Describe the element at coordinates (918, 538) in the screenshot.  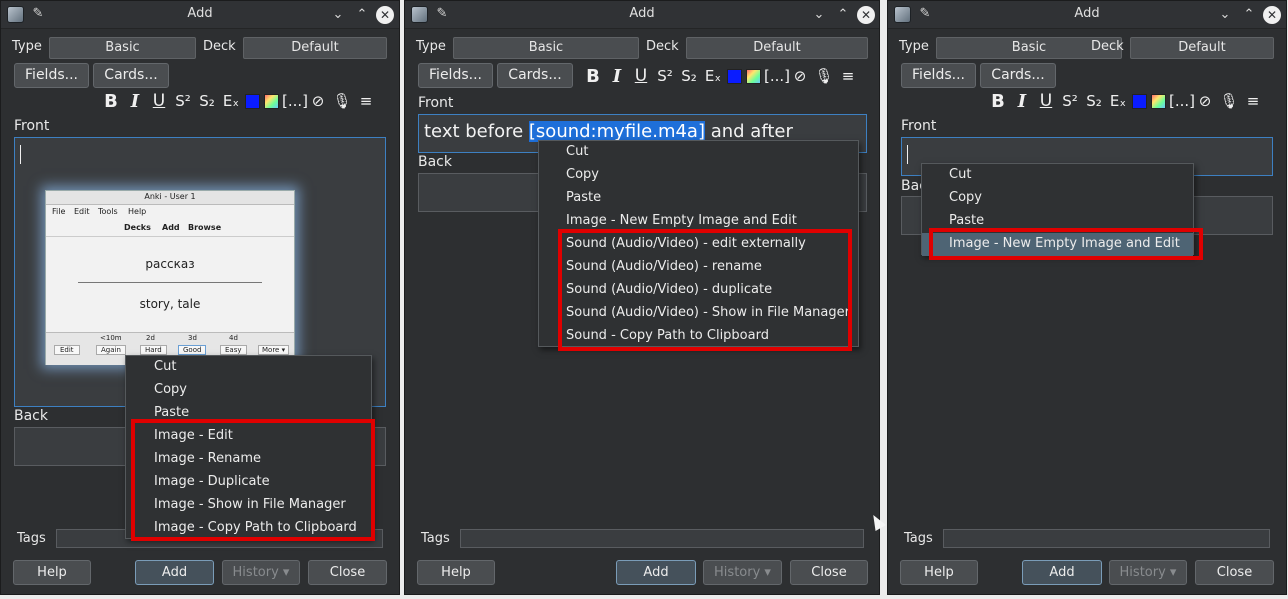
I see `tags-label: Tags` at that location.